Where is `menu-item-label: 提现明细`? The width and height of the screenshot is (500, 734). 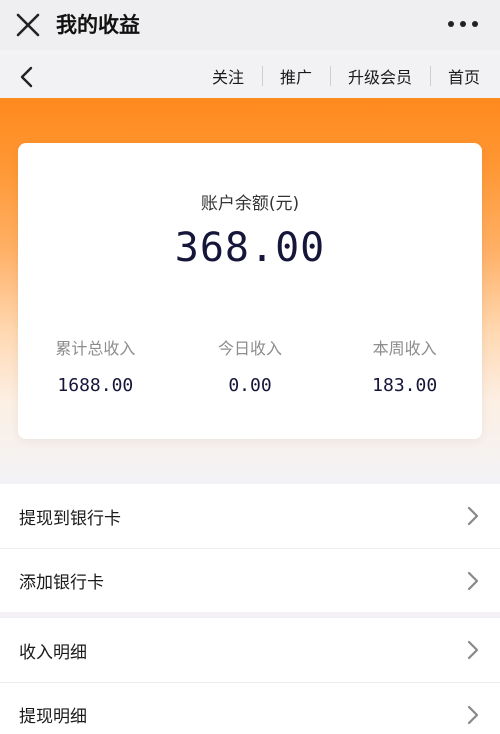
menu-item-label: 提现明细 is located at coordinates (53, 717).